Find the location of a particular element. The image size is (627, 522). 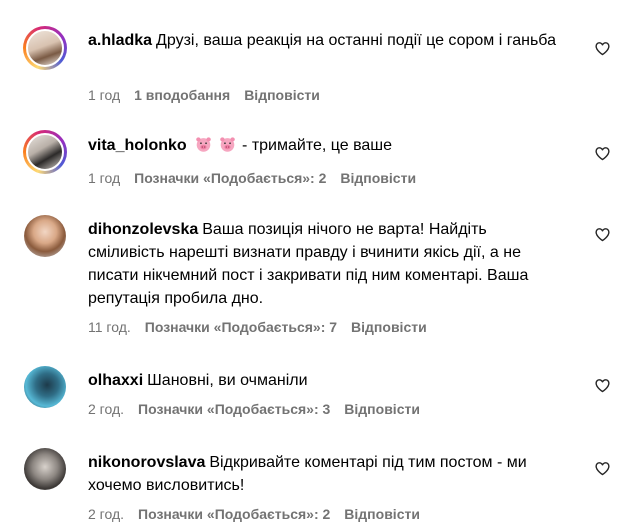

comment-body: olhaxxi Шановні, ви очманіли is located at coordinates (328, 380).